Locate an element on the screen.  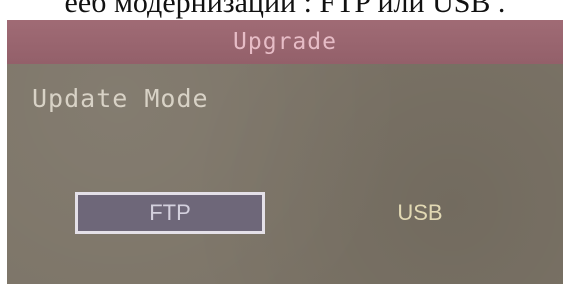
dialog-title: Upgrade is located at coordinates (285, 42).